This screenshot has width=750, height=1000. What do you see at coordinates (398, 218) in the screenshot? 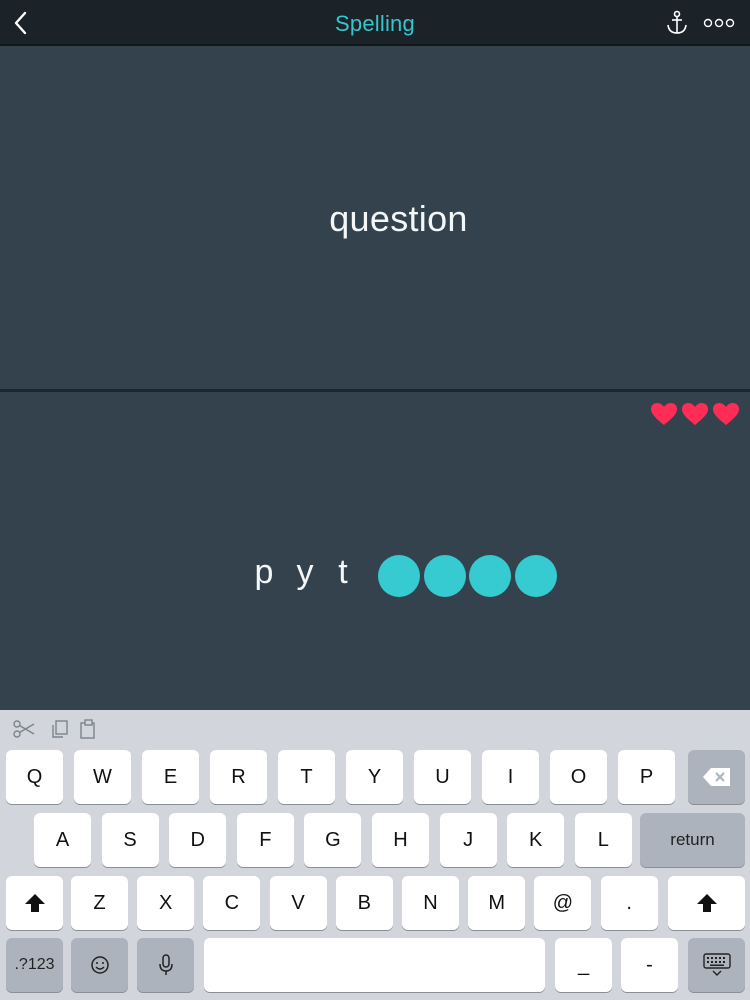
I see `prompt-word: question` at bounding box center [398, 218].